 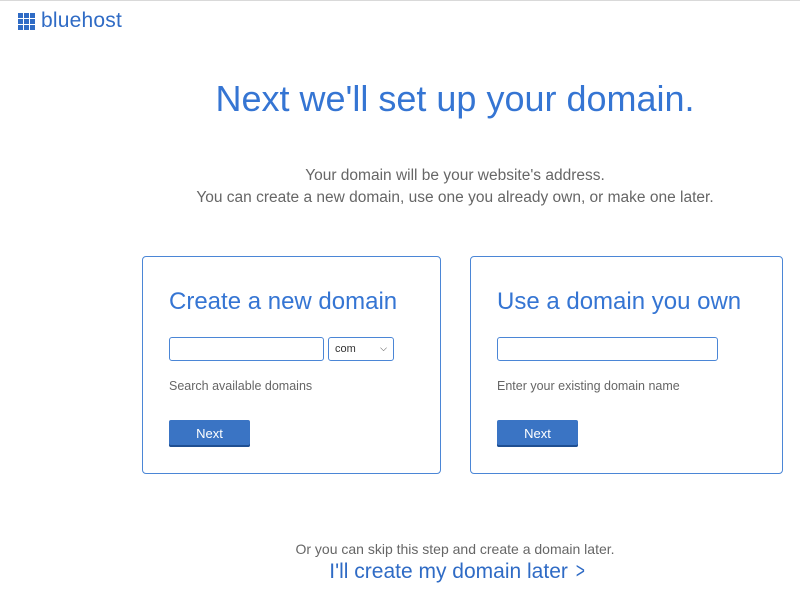 What do you see at coordinates (448, 571) in the screenshot?
I see `create-domain-later-label: I'll create my domain later` at bounding box center [448, 571].